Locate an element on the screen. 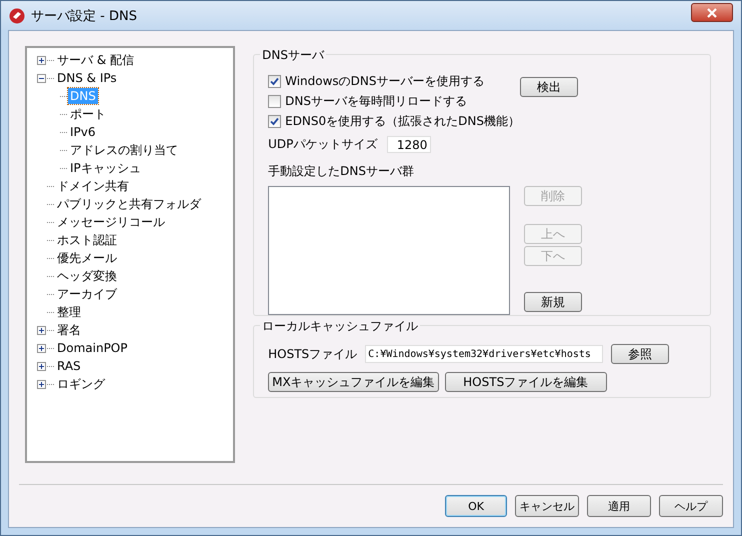  group-title: DNSサーバ is located at coordinates (293, 55).